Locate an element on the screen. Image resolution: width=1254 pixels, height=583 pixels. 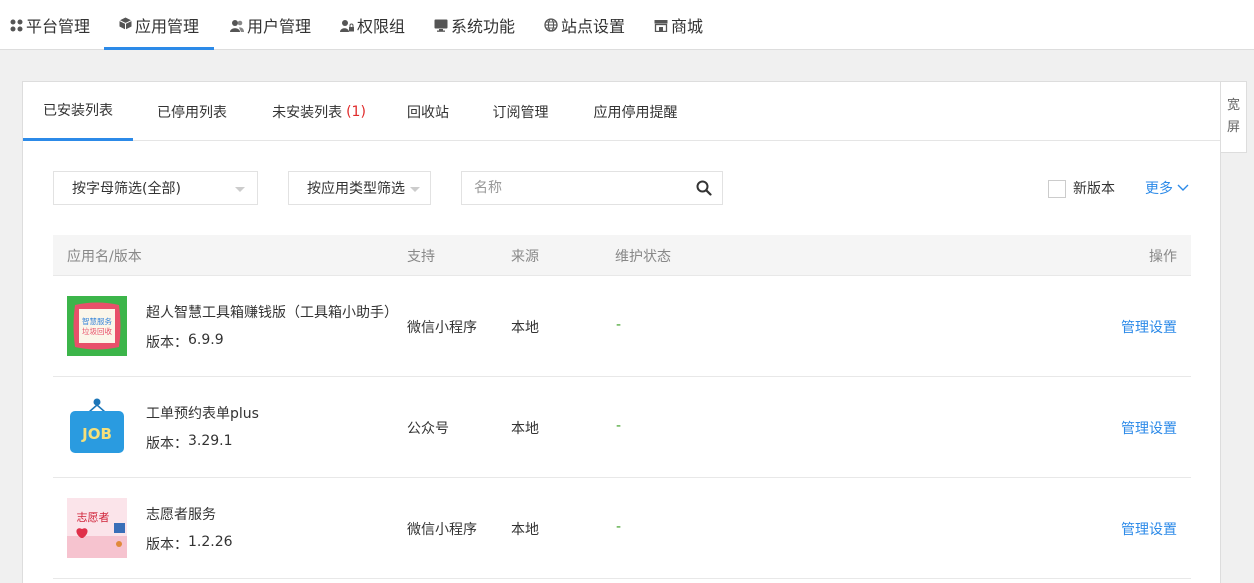
search-icon is located at coordinates (704, 190).